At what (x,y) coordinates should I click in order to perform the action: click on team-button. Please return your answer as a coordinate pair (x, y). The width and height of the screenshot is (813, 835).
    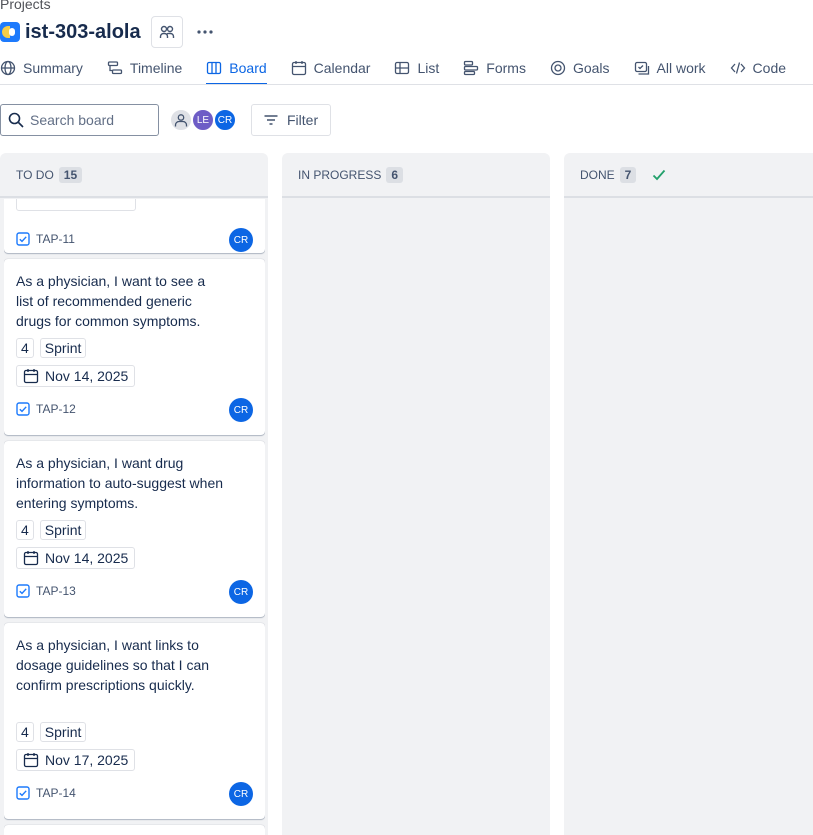
    Looking at the image, I should click on (166, 32).